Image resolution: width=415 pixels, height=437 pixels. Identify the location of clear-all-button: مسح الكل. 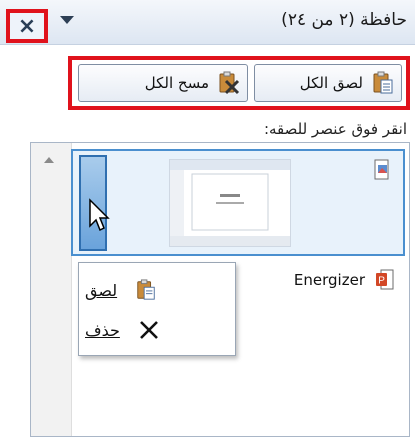
(163, 83).